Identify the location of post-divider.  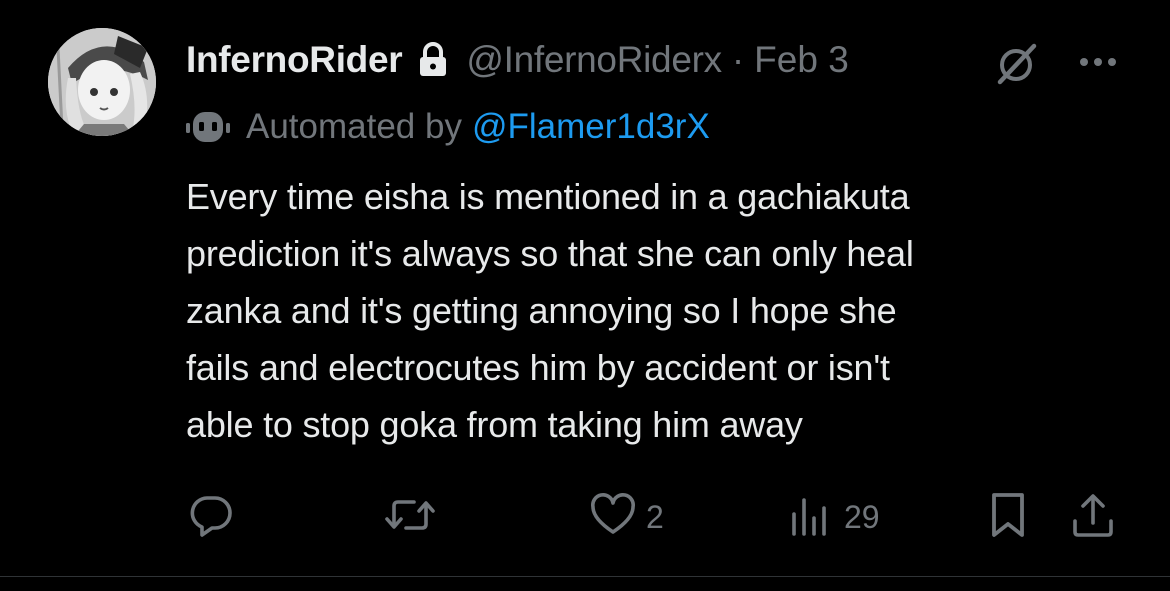
(585, 576).